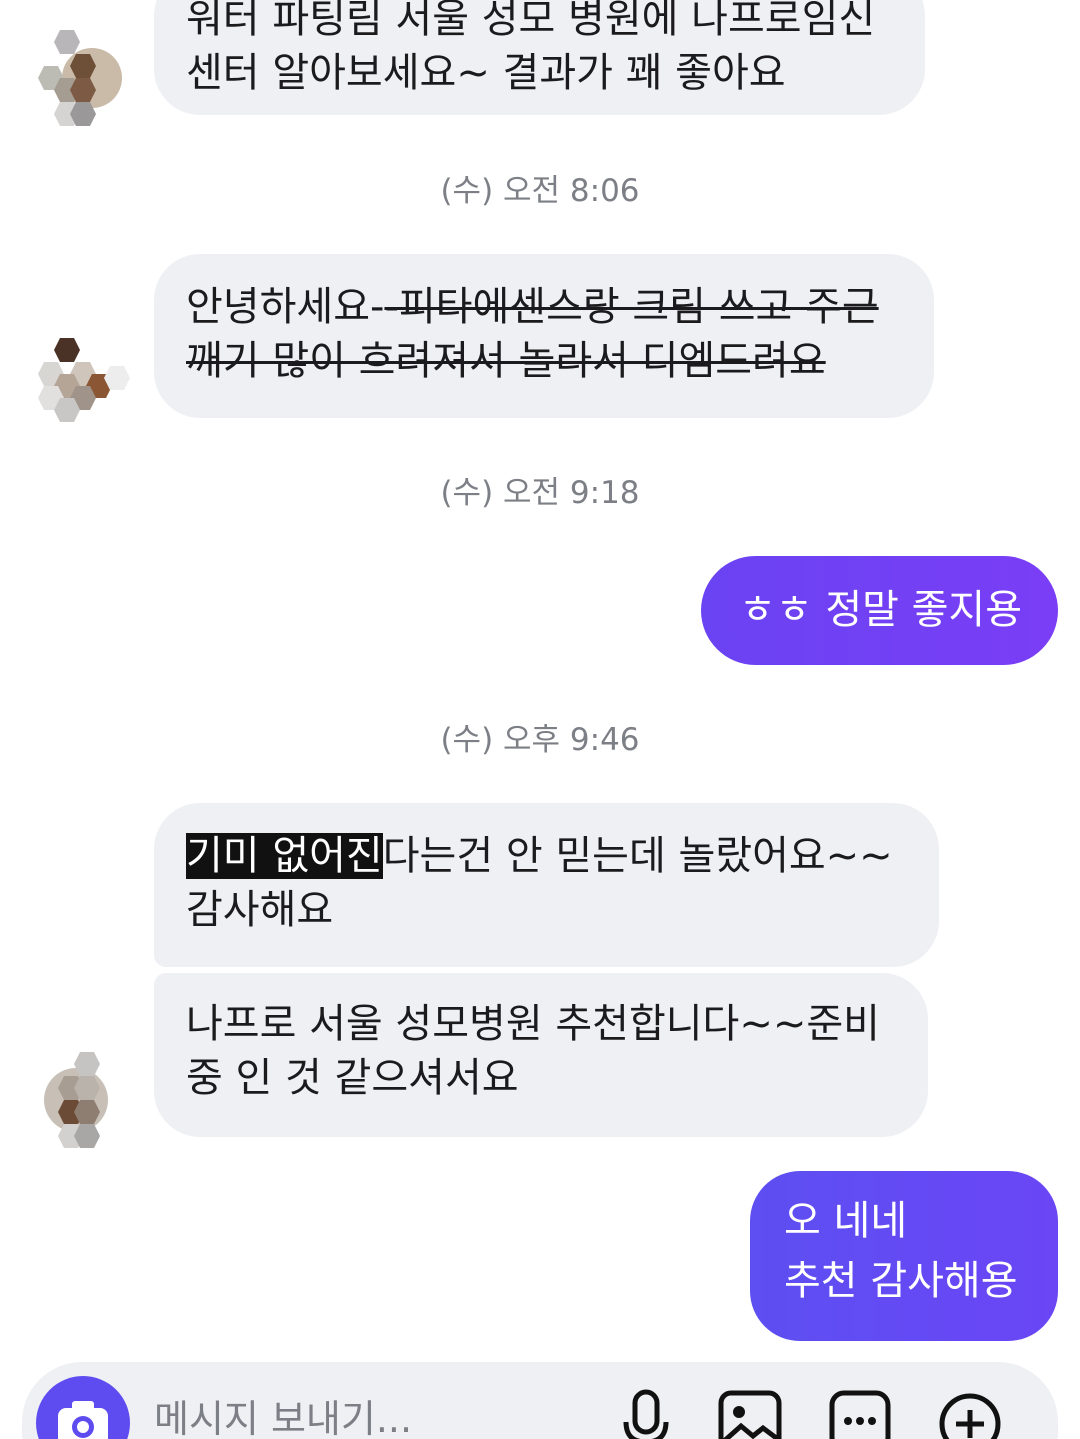  I want to click on microphone-icon, so click(646, 1414).